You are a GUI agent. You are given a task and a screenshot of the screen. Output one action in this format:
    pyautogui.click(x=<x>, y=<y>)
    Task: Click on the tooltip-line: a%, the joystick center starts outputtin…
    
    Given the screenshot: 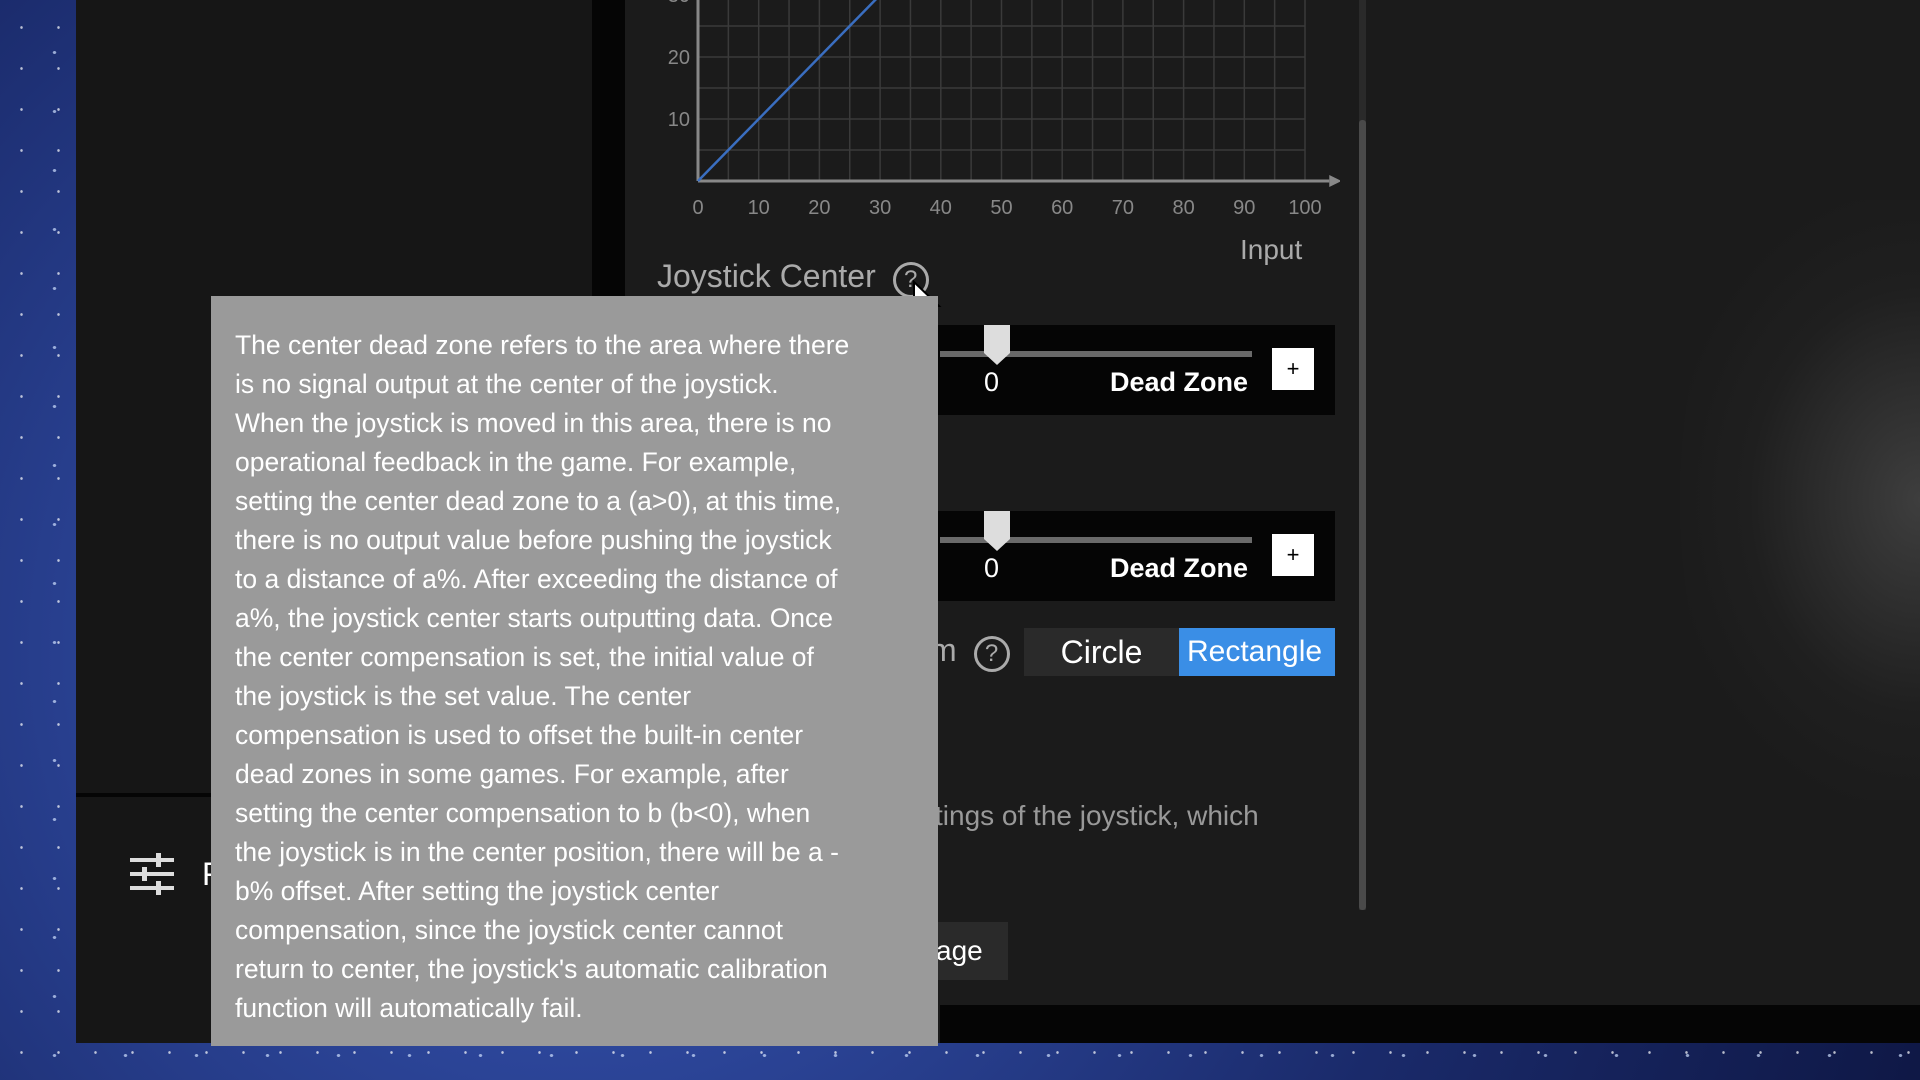 What is the action you would take?
    pyautogui.click(x=534, y=618)
    